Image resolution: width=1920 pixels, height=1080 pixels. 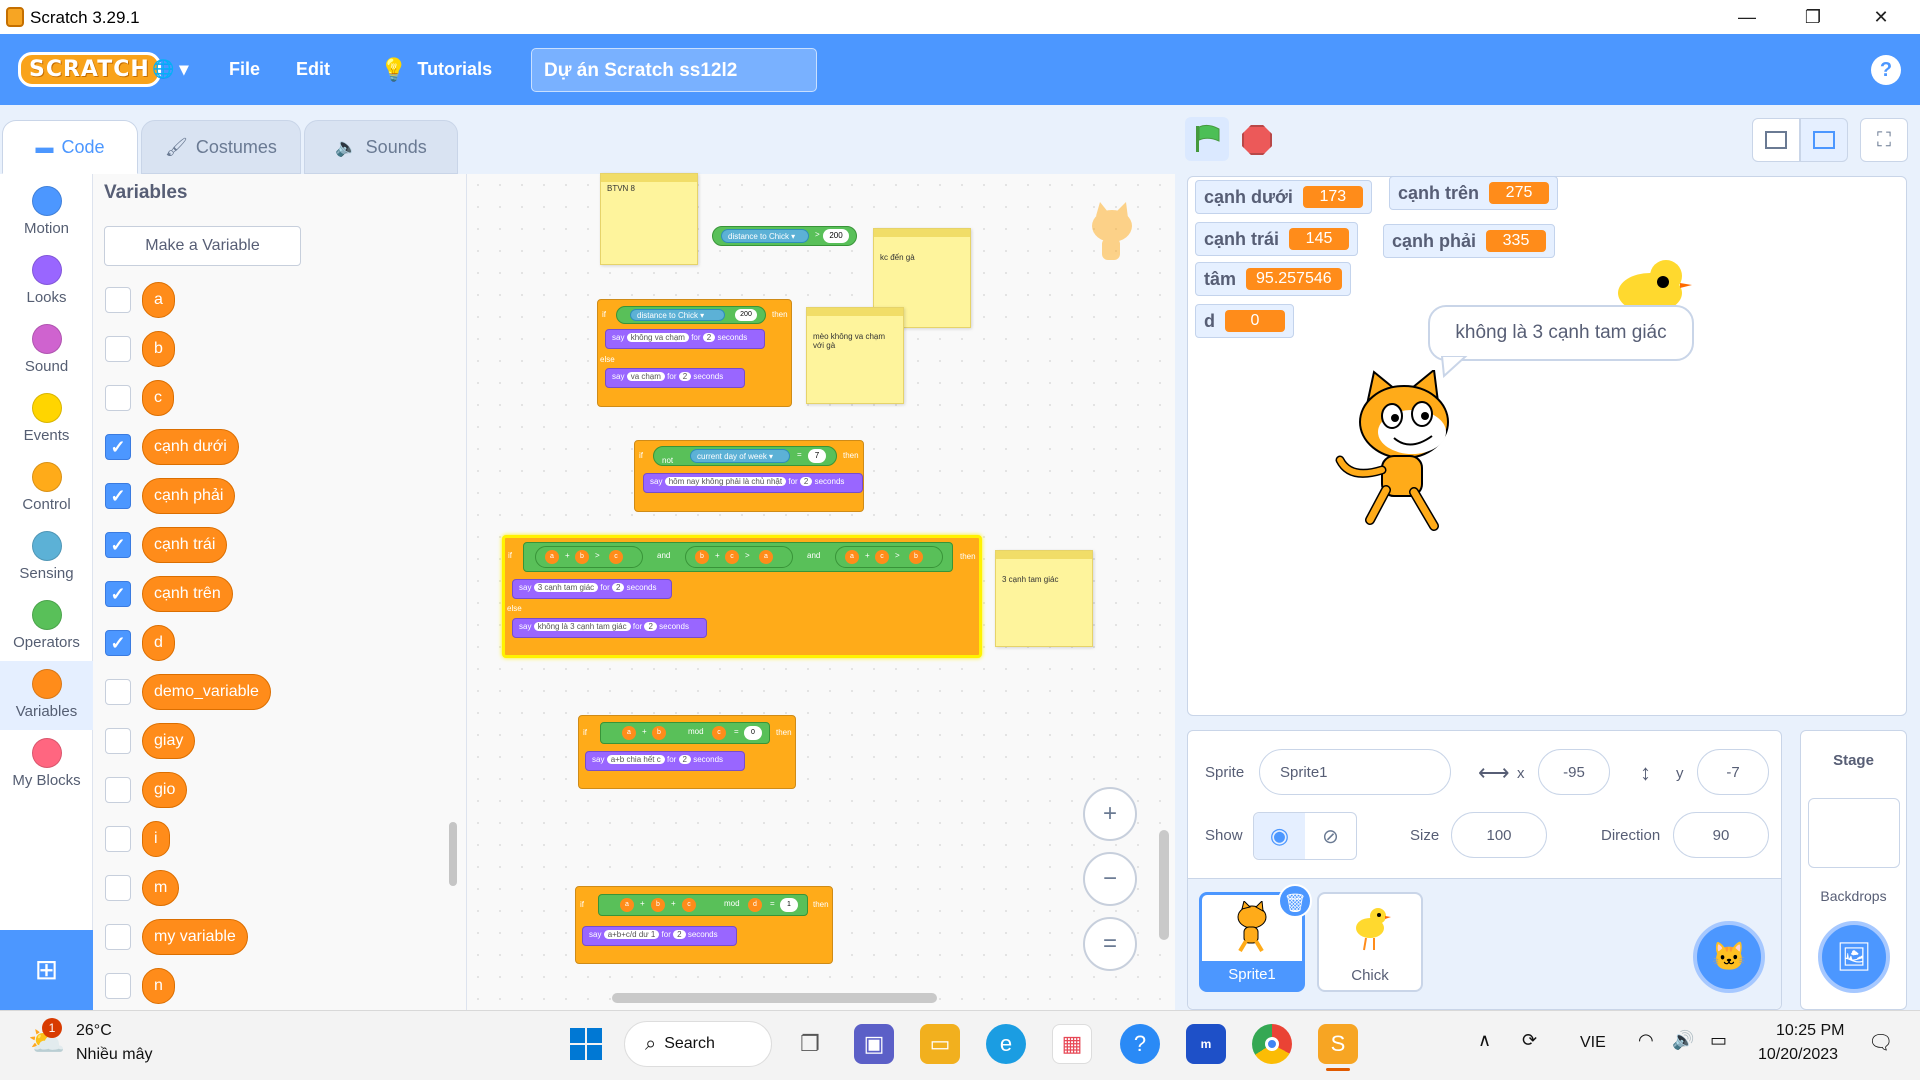 What do you see at coordinates (158, 349) in the screenshot?
I see `variable-reporter: b` at bounding box center [158, 349].